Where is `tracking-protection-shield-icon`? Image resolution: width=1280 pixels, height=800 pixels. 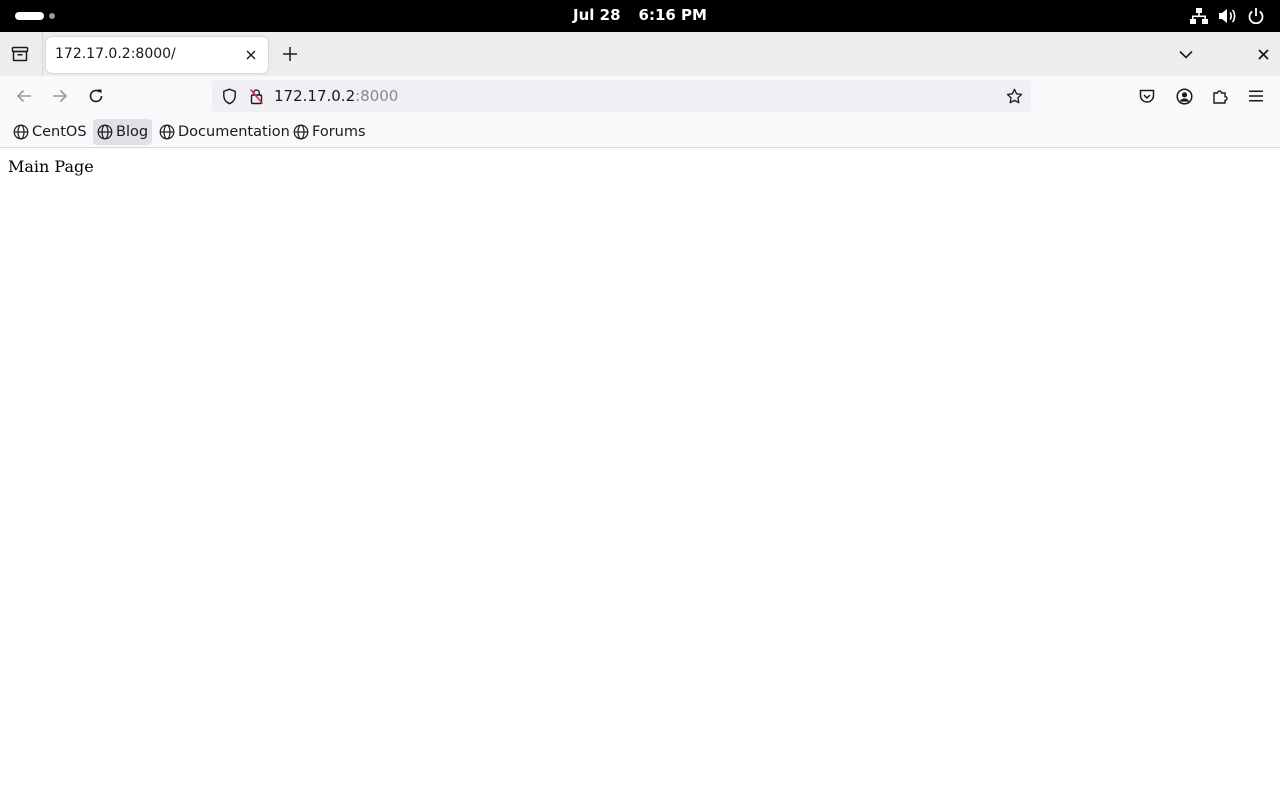
tracking-protection-shield-icon is located at coordinates (229, 96).